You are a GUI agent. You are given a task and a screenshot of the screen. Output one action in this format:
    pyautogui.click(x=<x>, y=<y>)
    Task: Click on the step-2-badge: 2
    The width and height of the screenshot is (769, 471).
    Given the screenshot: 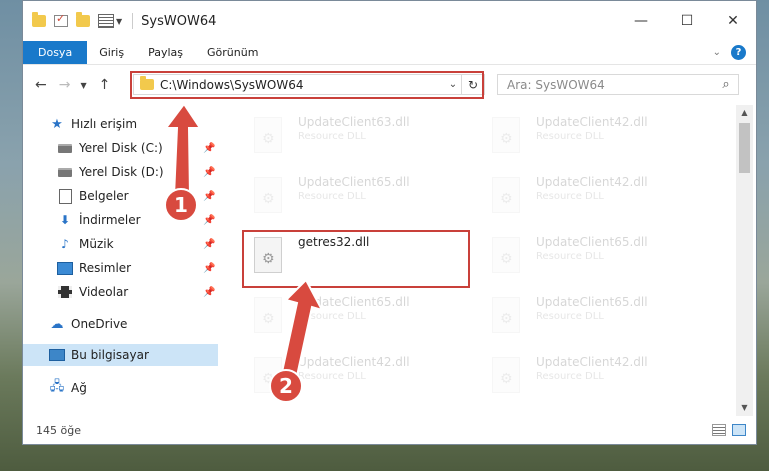 What is the action you would take?
    pyautogui.click(x=286, y=386)
    